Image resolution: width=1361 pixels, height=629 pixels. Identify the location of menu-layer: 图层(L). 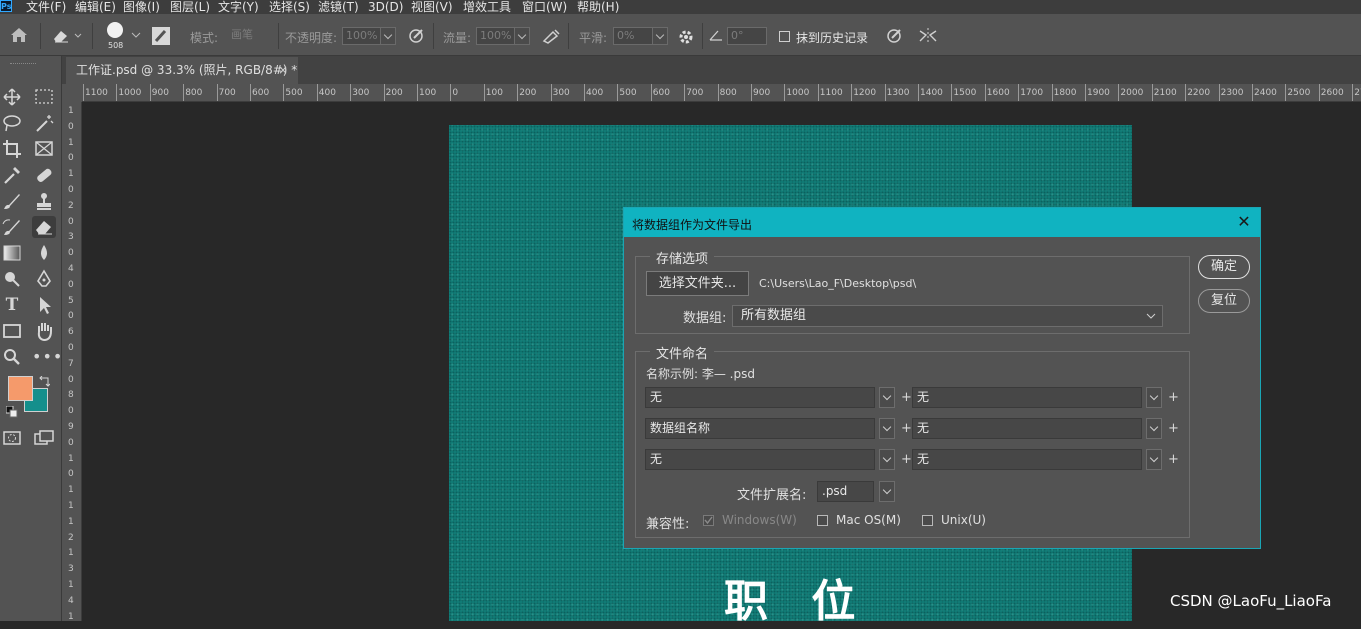
(190, 7).